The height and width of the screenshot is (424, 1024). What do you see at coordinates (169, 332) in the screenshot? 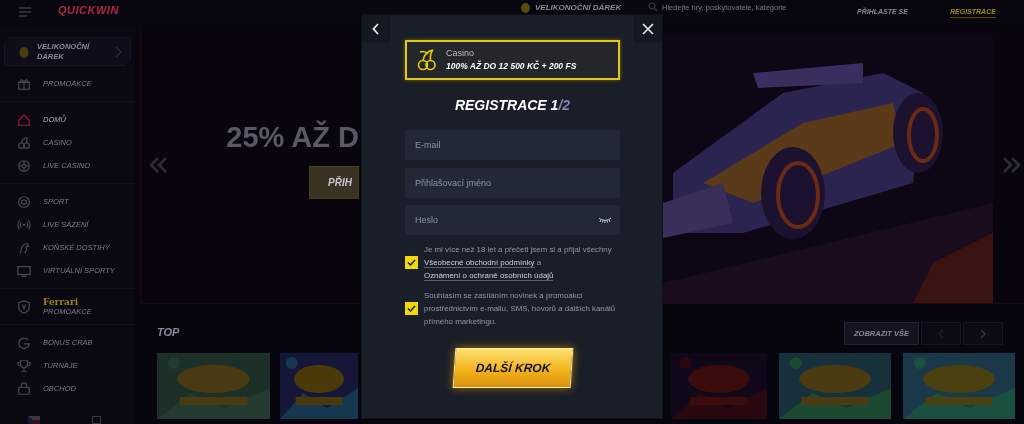
I see `section-title: TOP` at bounding box center [169, 332].